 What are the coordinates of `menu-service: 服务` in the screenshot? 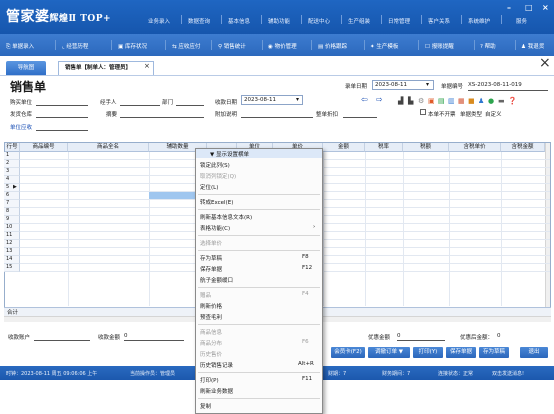 It's located at (521, 21).